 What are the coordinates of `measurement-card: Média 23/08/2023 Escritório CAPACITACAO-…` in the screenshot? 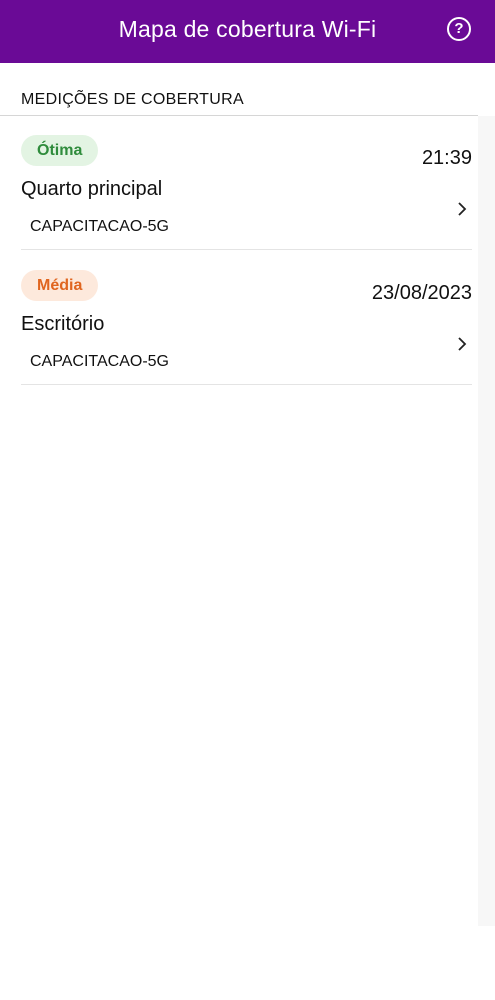 It's located at (239, 318).